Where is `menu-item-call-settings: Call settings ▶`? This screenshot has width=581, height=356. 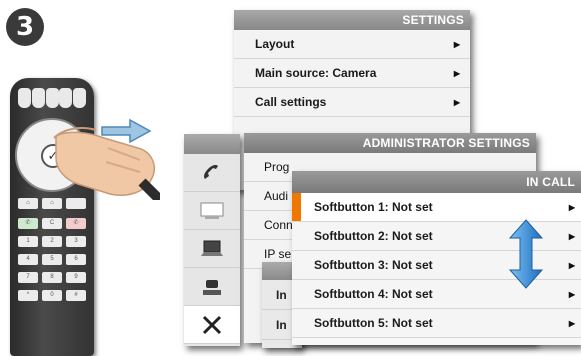
menu-item-call-settings: Call settings ▶ is located at coordinates (352, 102).